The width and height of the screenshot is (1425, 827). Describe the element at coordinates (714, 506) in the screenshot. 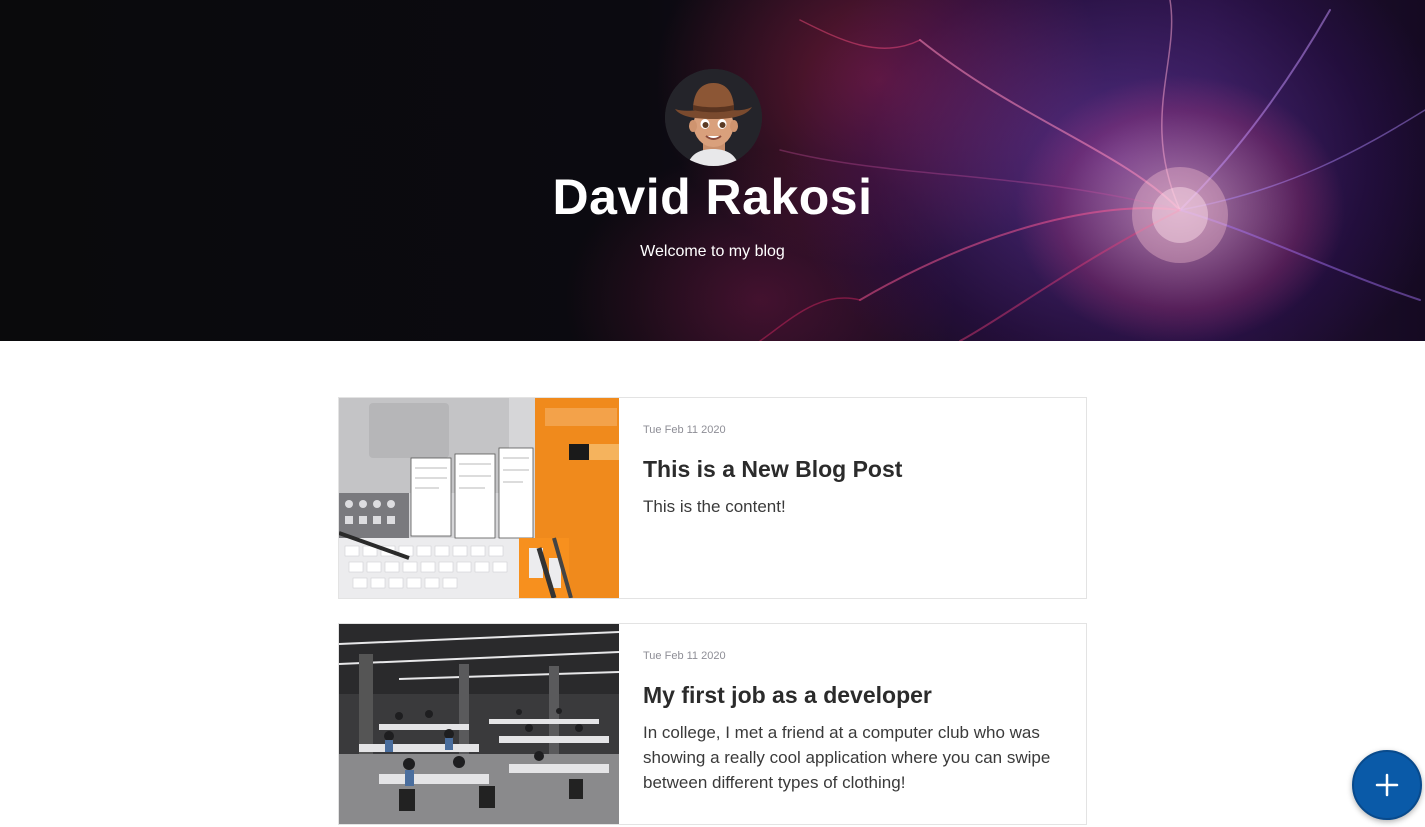

I see `post-excerpt: This is the content!` at that location.